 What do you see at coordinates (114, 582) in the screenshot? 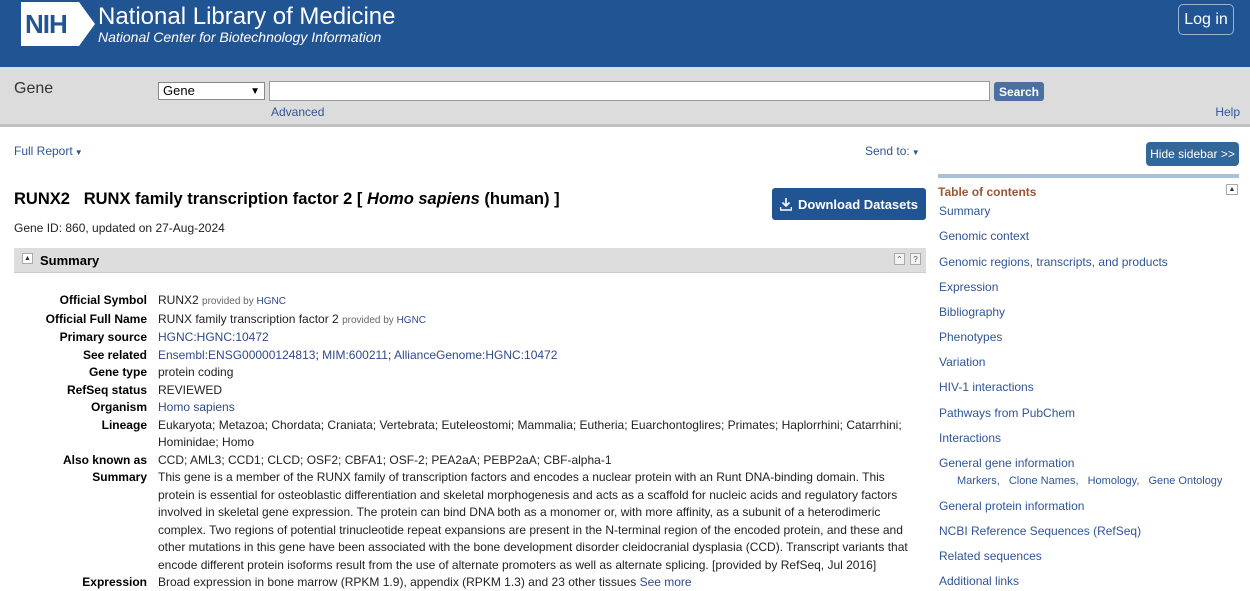
I see `expression-label: Expression` at bounding box center [114, 582].